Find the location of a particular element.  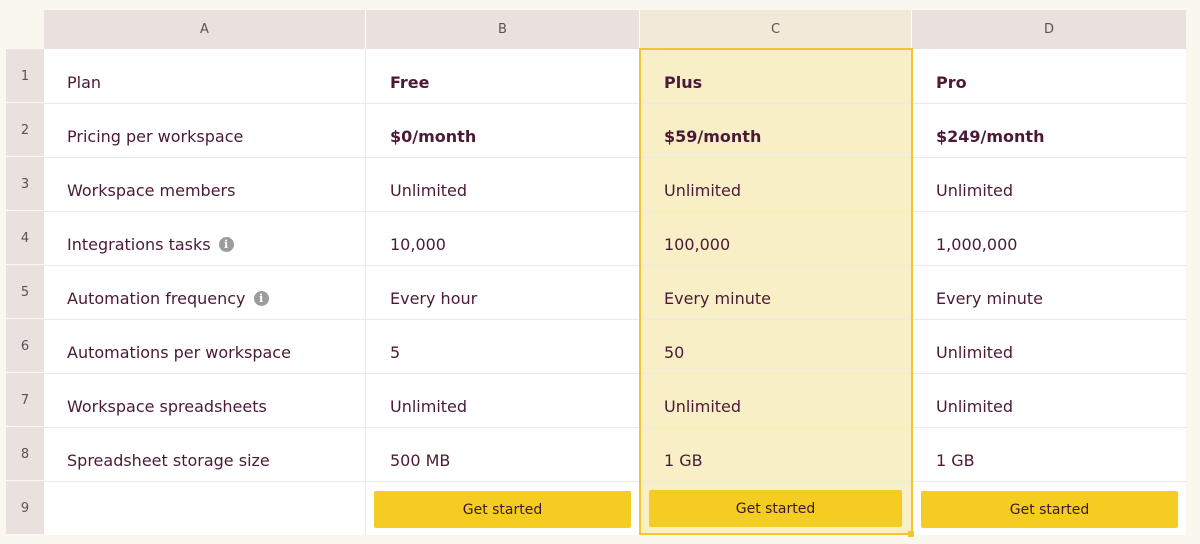

cell-a3: Workspace members is located at coordinates (151, 190).